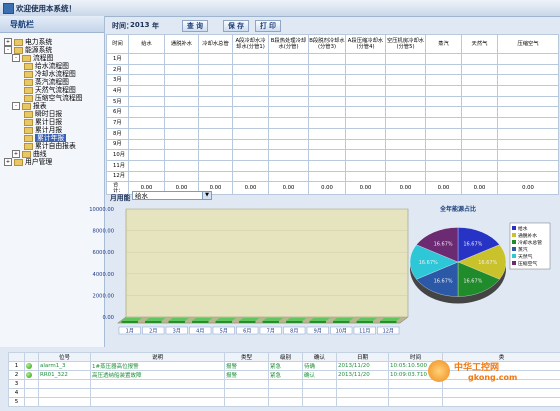 This screenshot has height=411, width=560. What do you see at coordinates (284, 402) in the screenshot?
I see `alarm-row: 5` at bounding box center [284, 402].